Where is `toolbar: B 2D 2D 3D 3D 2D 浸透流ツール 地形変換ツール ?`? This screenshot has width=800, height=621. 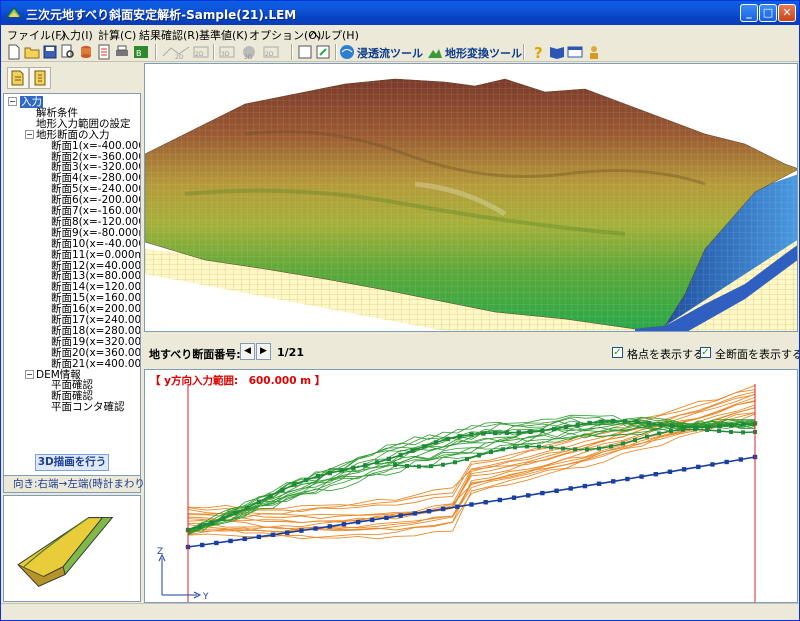
toolbar: B 2D 2D 3D 3D 2D 浸透流ツール 地形変換ツール ? is located at coordinates (400, 52).